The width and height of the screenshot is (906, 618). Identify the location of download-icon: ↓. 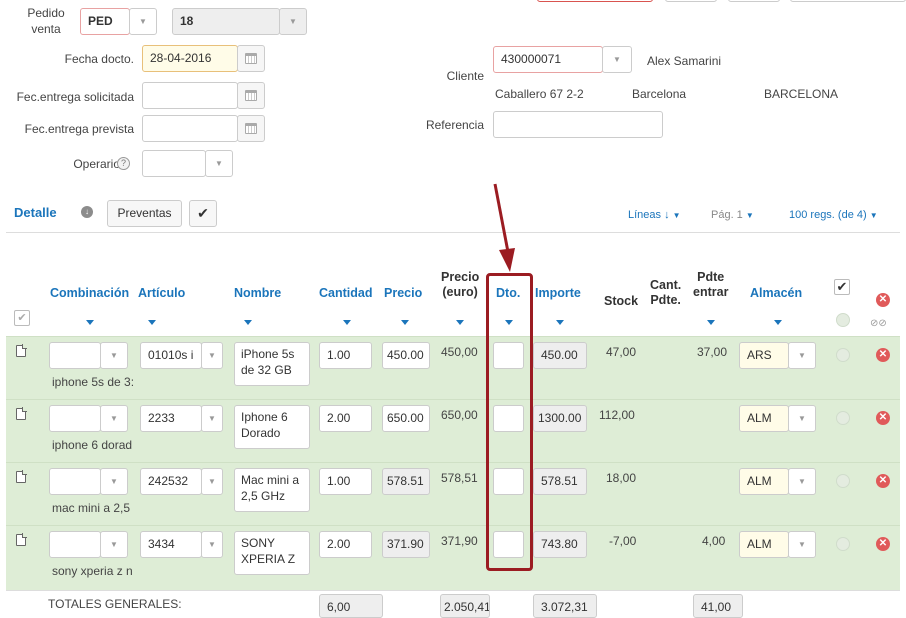
(87, 212).